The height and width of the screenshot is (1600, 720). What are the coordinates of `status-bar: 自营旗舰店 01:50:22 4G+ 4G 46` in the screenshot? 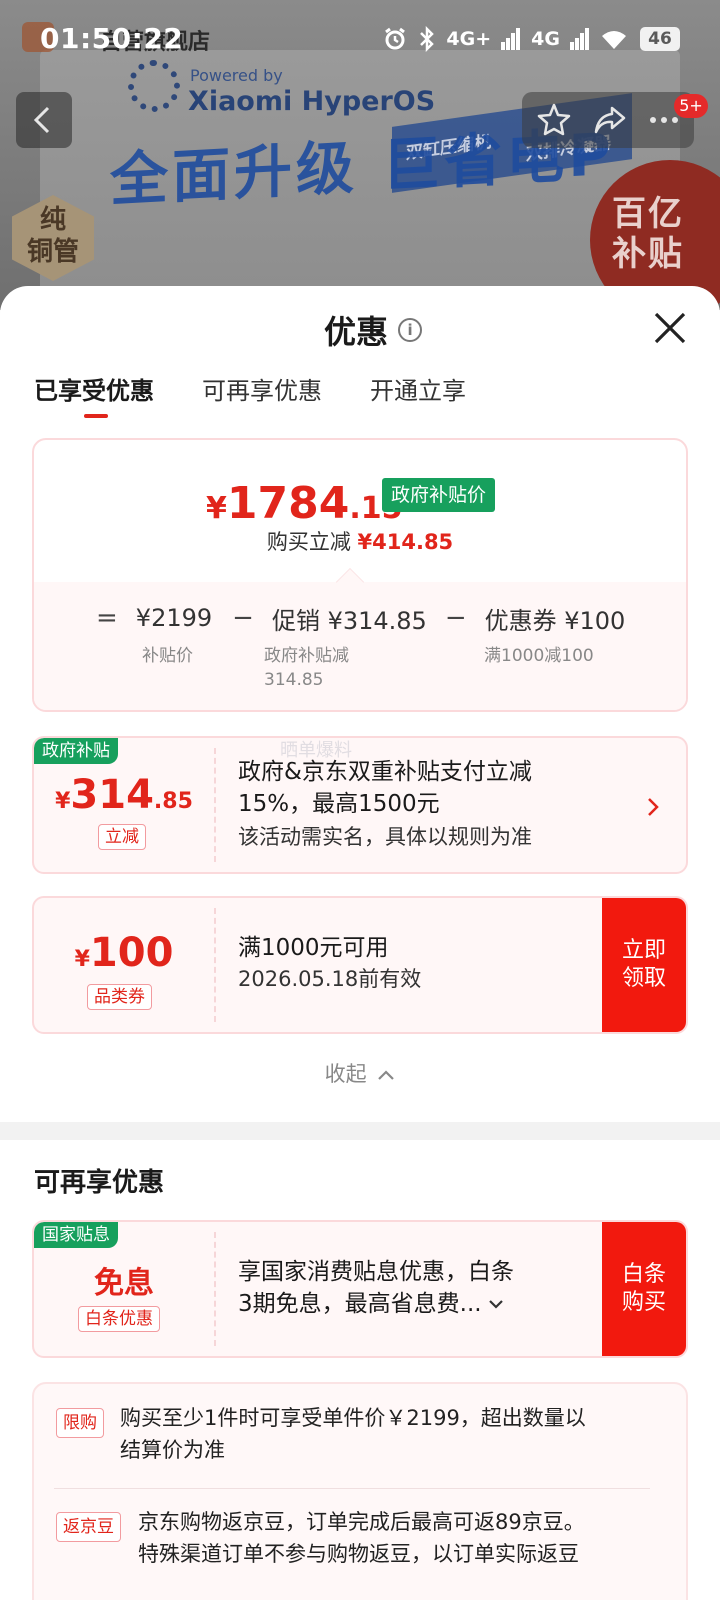 It's located at (360, 35).